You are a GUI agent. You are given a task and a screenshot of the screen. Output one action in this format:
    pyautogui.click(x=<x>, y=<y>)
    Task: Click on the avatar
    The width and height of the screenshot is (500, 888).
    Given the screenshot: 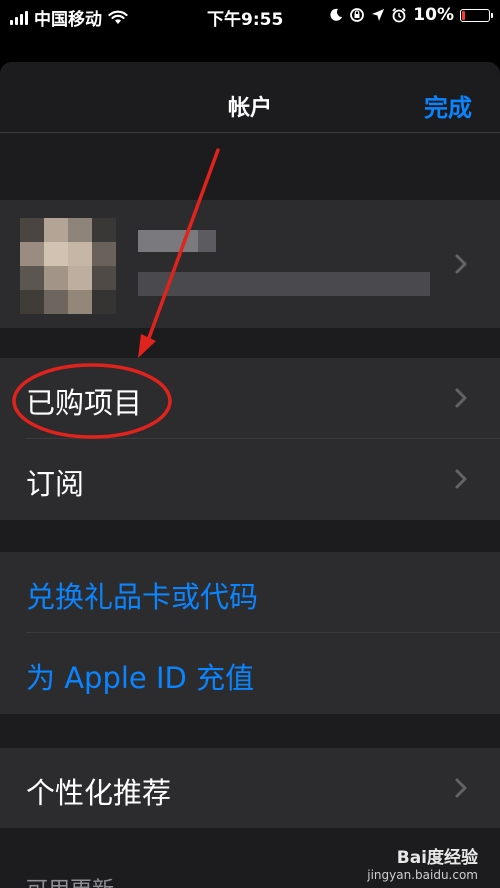 What is the action you would take?
    pyautogui.click(x=68, y=266)
    